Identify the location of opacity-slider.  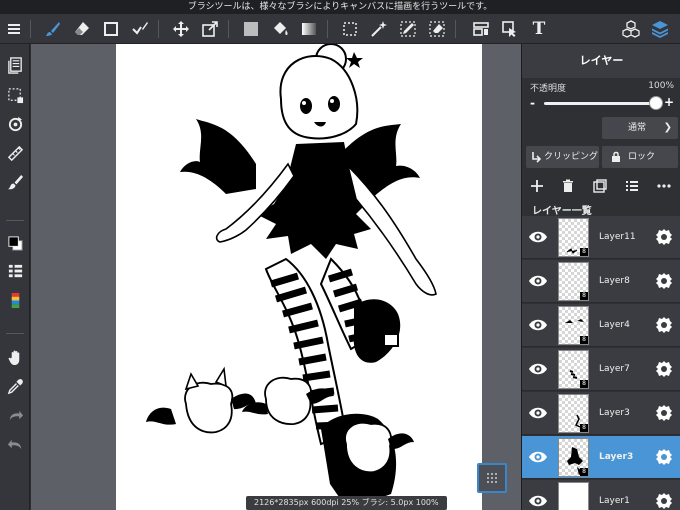
(600, 103).